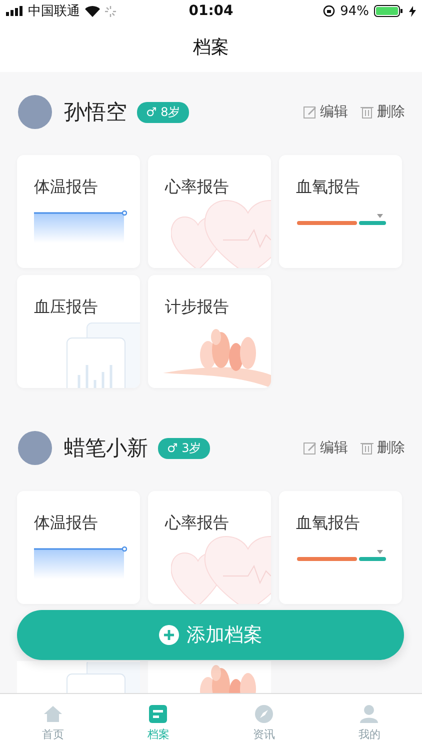 Image resolution: width=422 pixels, height=750 pixels. Describe the element at coordinates (197, 307) in the screenshot. I see `report-title: 计步报告` at that location.